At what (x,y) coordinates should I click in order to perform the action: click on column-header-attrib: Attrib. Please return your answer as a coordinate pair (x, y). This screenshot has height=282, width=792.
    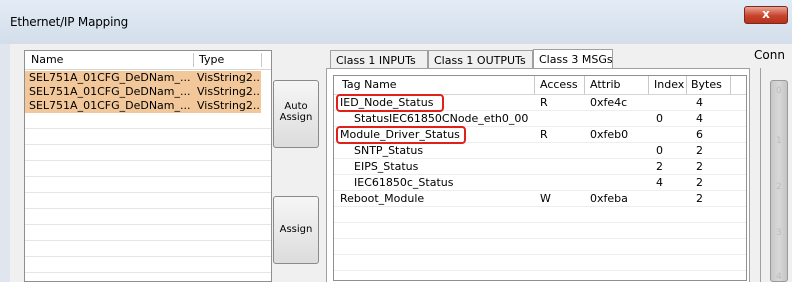
    Looking at the image, I should click on (605, 84).